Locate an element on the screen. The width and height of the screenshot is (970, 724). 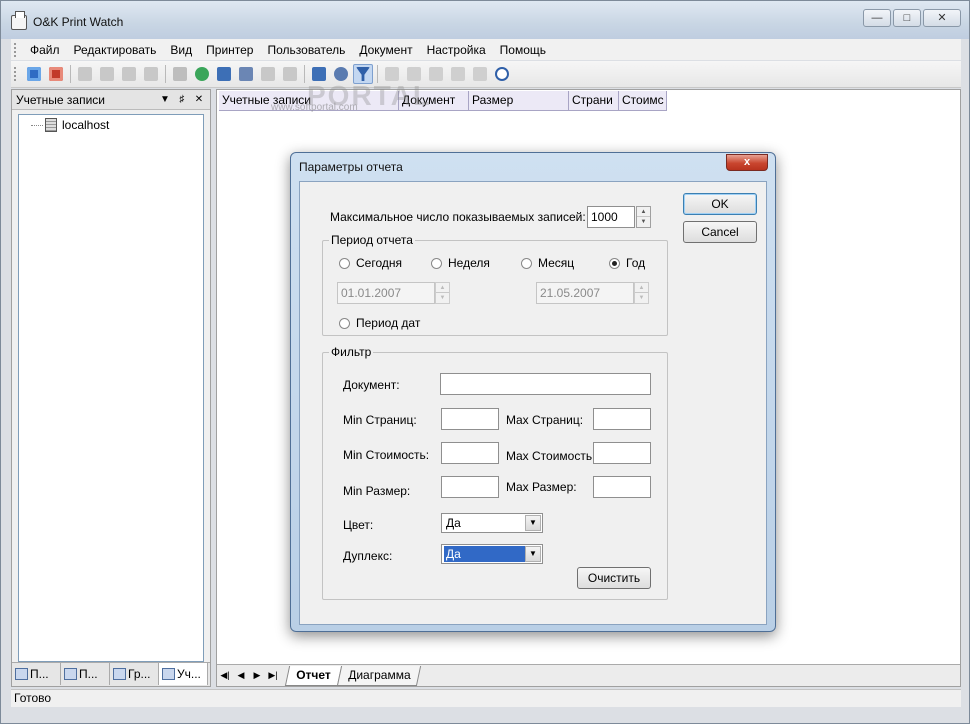
min-cost-label: Min Стоимость: is located at coordinates (386, 455).